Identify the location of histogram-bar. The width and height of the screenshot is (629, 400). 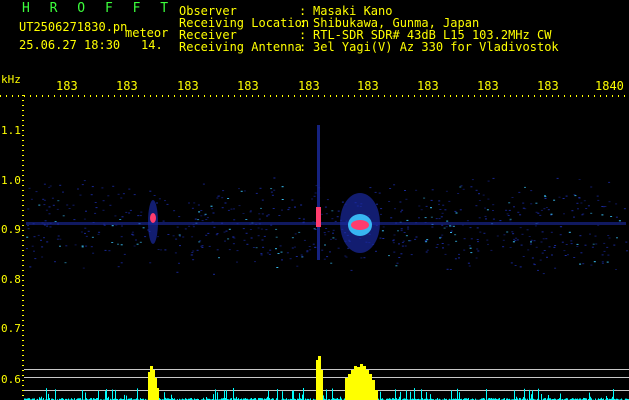
(364, 383).